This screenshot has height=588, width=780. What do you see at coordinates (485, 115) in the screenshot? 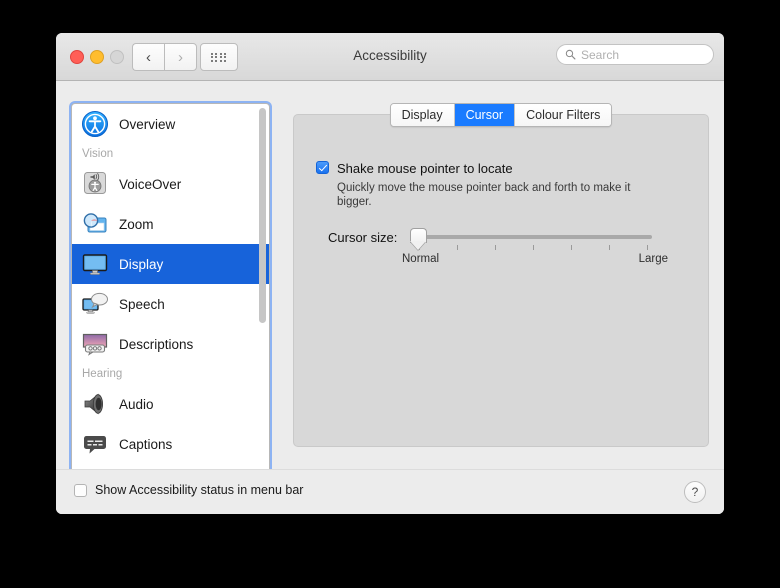
I see `tab-cursor: Cursor` at bounding box center [485, 115].